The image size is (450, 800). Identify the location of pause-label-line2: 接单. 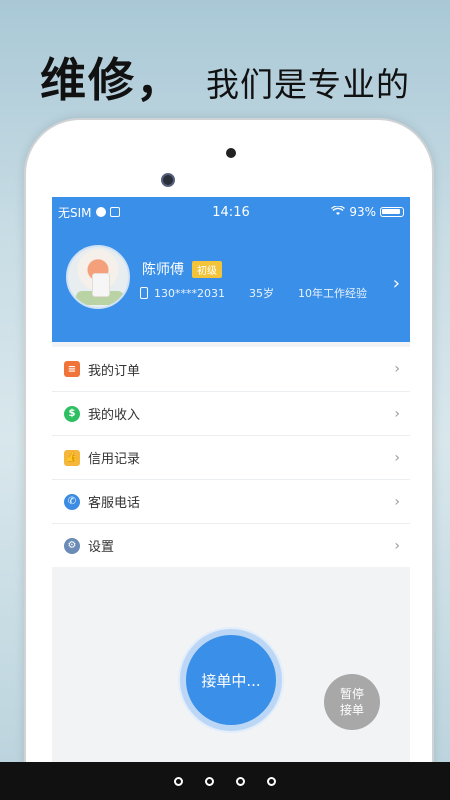
(351, 710).